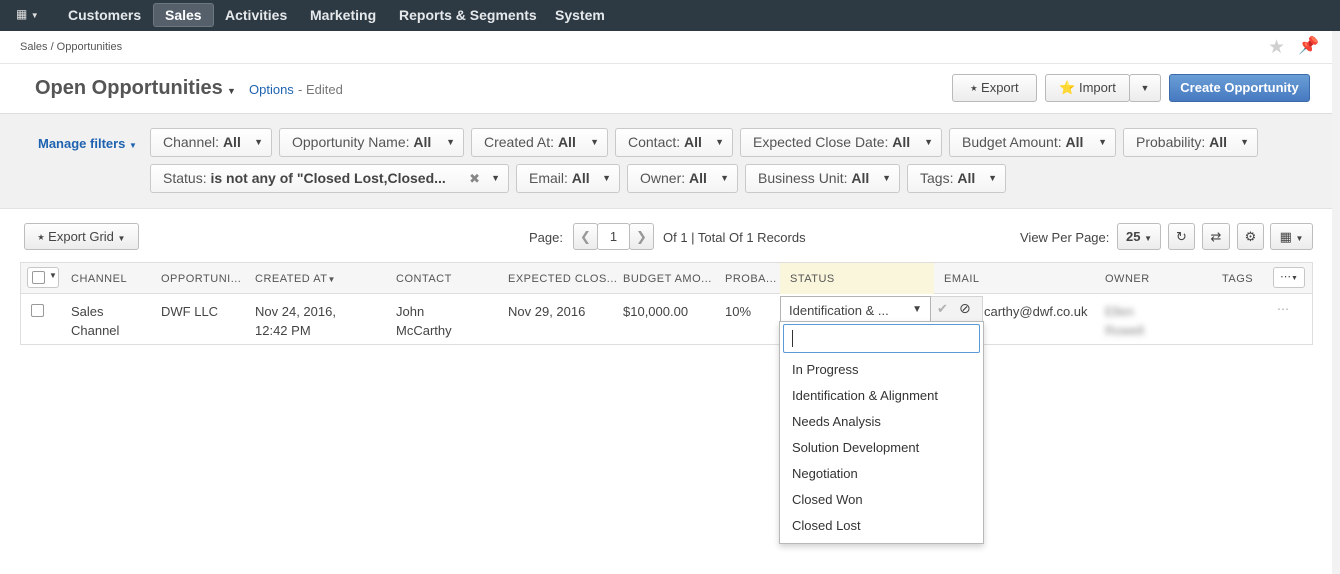 The height and width of the screenshot is (574, 1340). What do you see at coordinates (836, 421) in the screenshot?
I see `status-option-needs-analysis: Needs Analysis` at bounding box center [836, 421].